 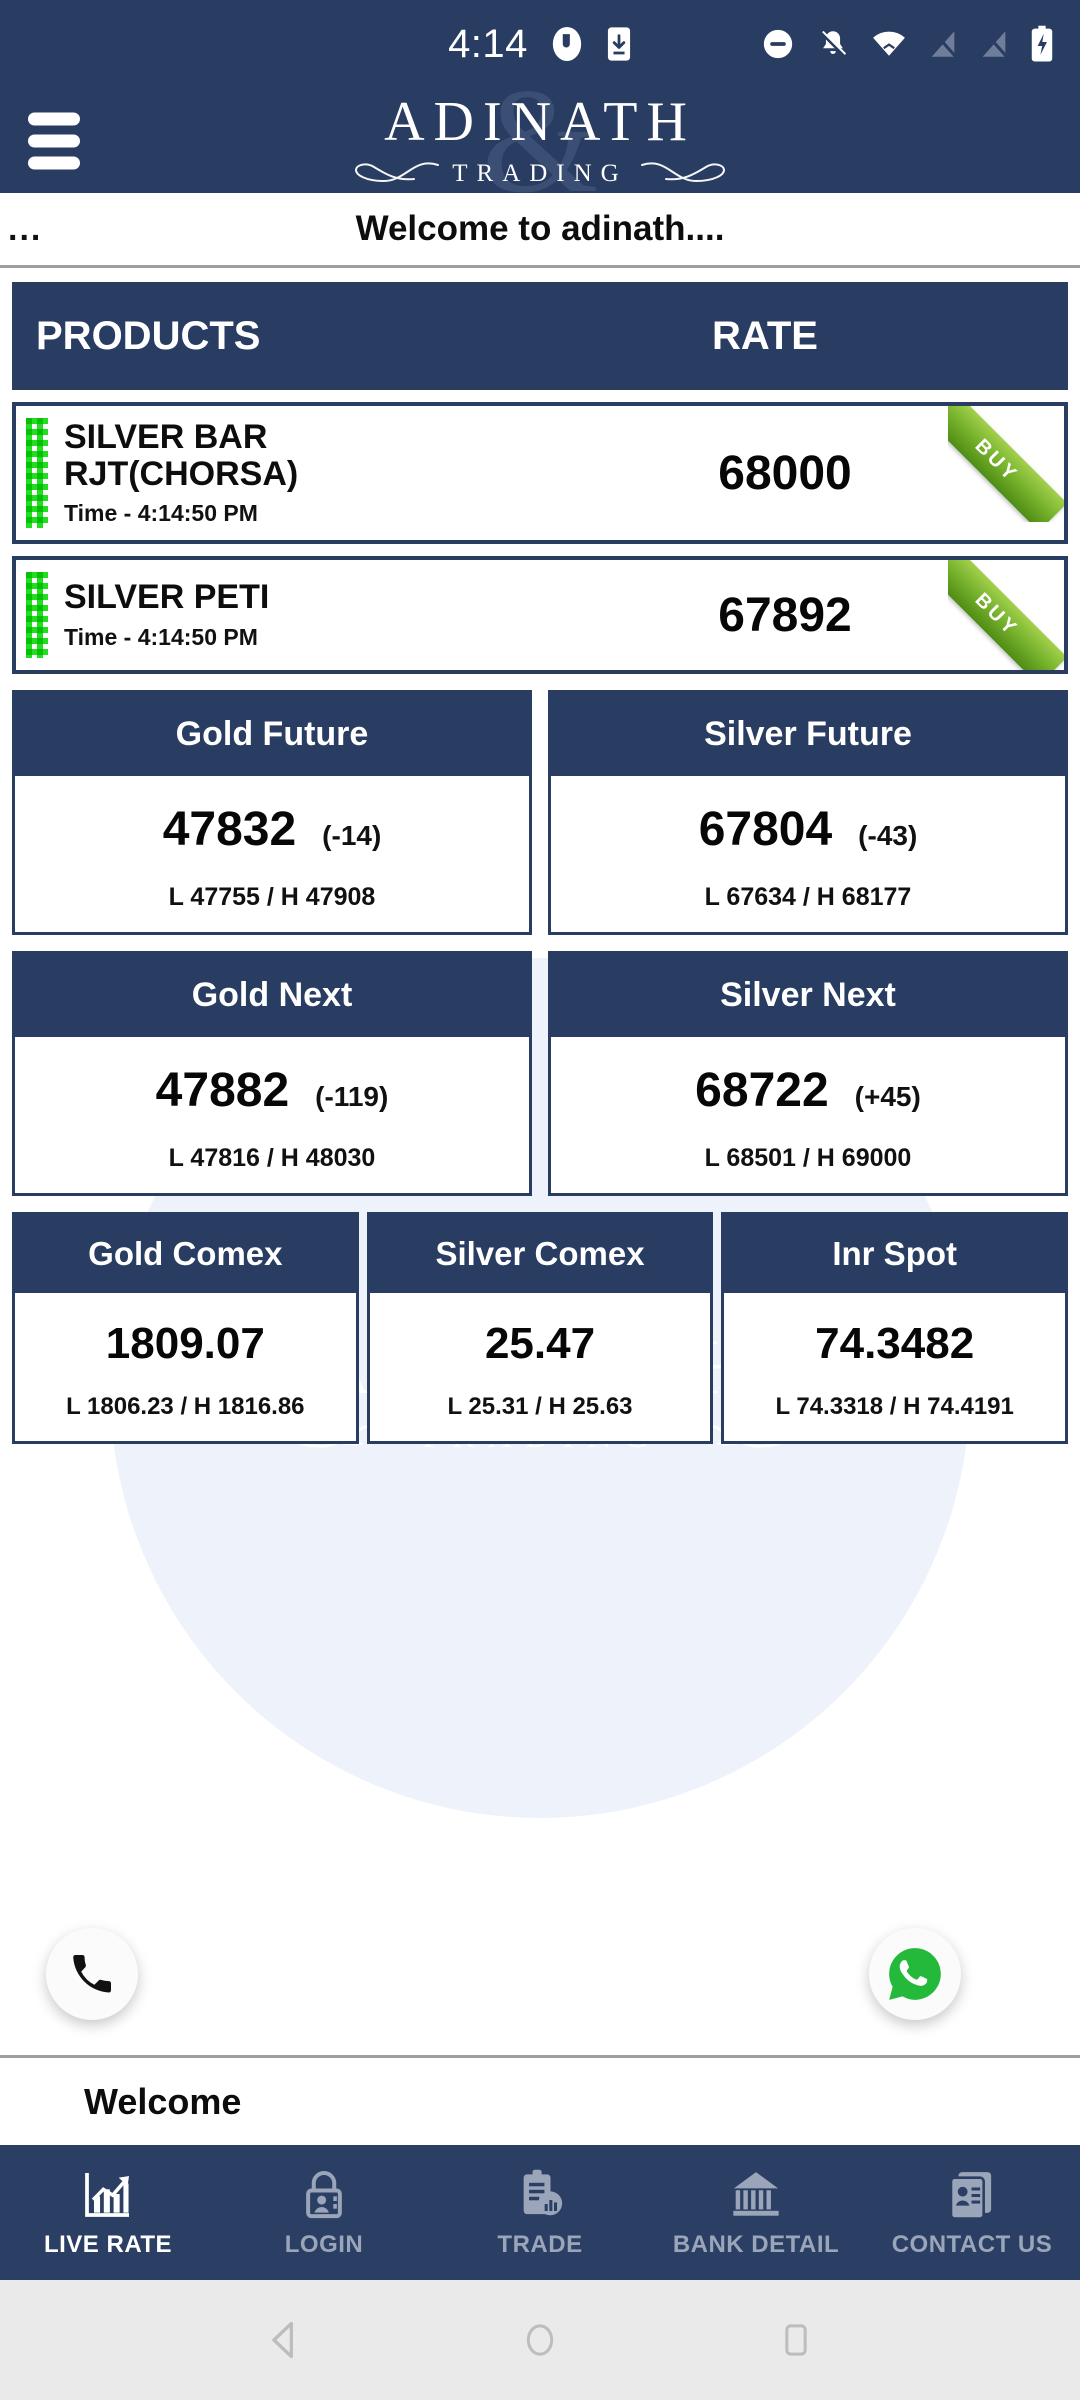 What do you see at coordinates (895, 1343) in the screenshot?
I see `rate-card-value: 74.3482` at bounding box center [895, 1343].